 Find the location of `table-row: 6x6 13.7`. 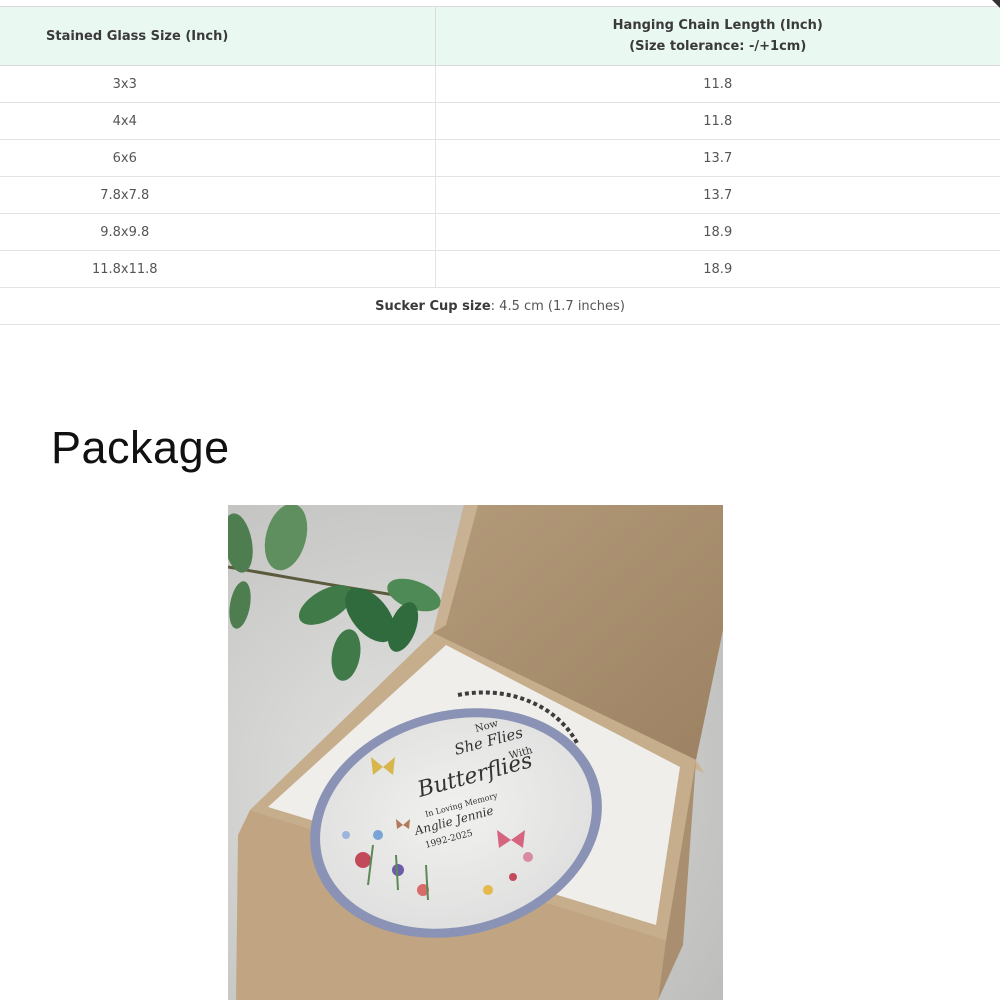

table-row: 6x6 13.7 is located at coordinates (500, 158).